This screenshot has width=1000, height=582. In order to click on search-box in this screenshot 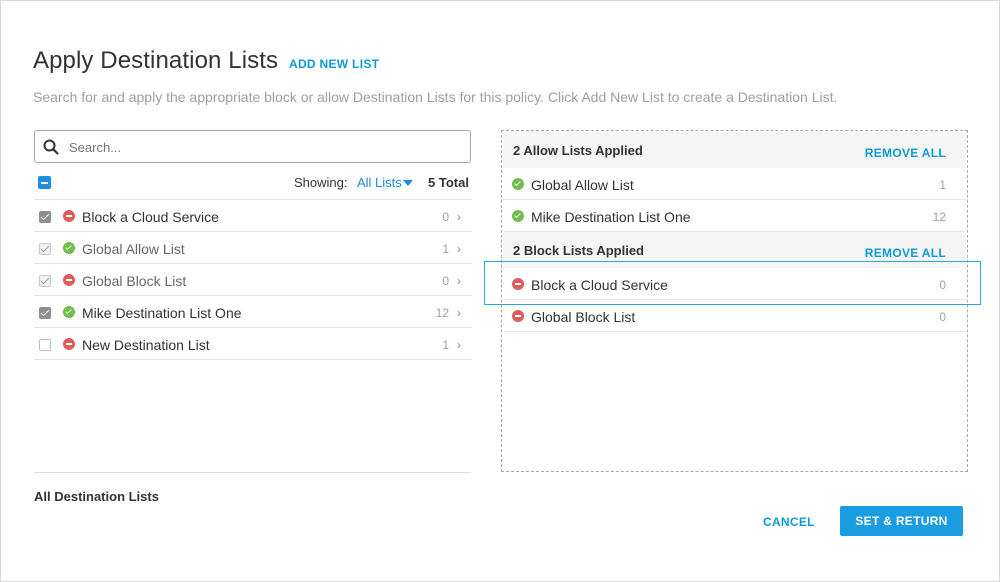, I will do `click(252, 146)`.